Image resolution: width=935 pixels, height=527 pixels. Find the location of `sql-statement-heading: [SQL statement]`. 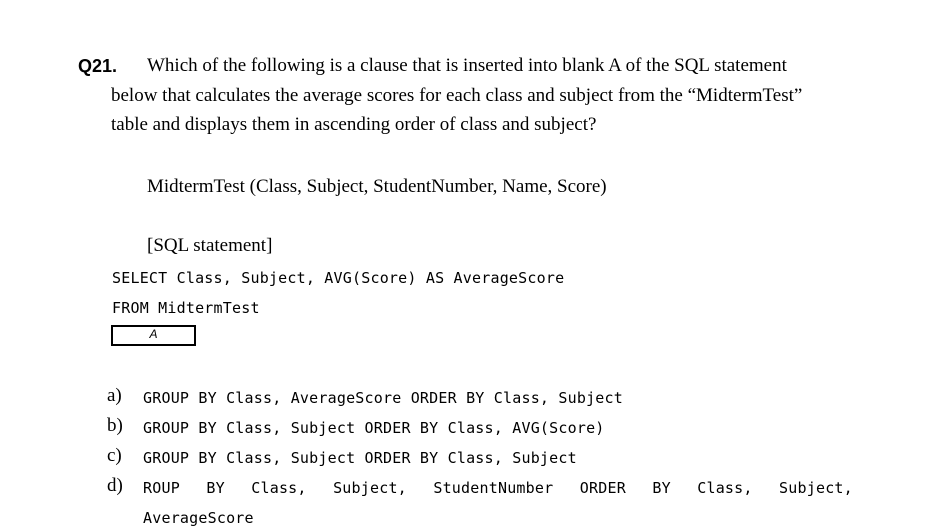

sql-statement-heading: [SQL statement] is located at coordinates (210, 245).